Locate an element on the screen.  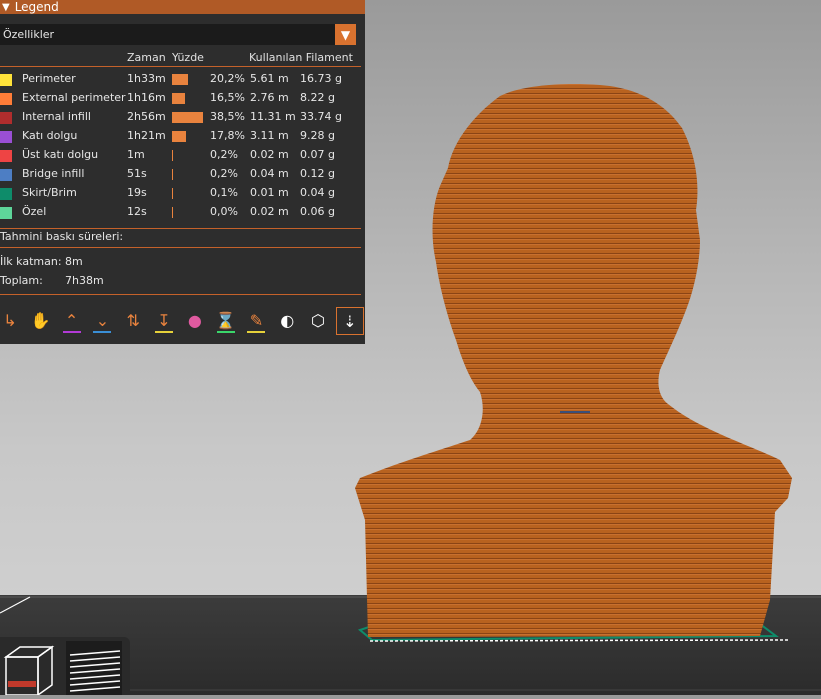
feature-length: 5.61 m is located at coordinates (269, 78).